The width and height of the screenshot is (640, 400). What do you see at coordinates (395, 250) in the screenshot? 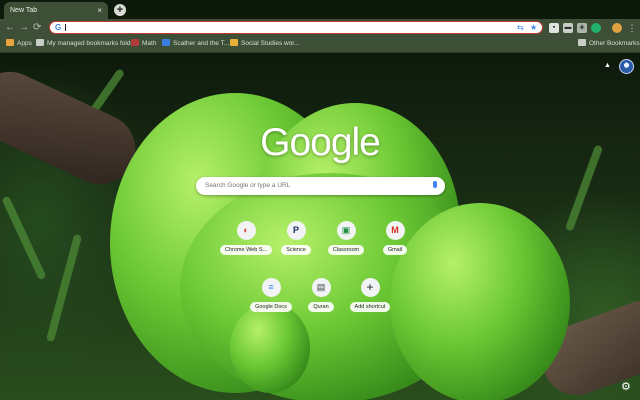
I see `shortcut-label: Gmail` at bounding box center [395, 250].